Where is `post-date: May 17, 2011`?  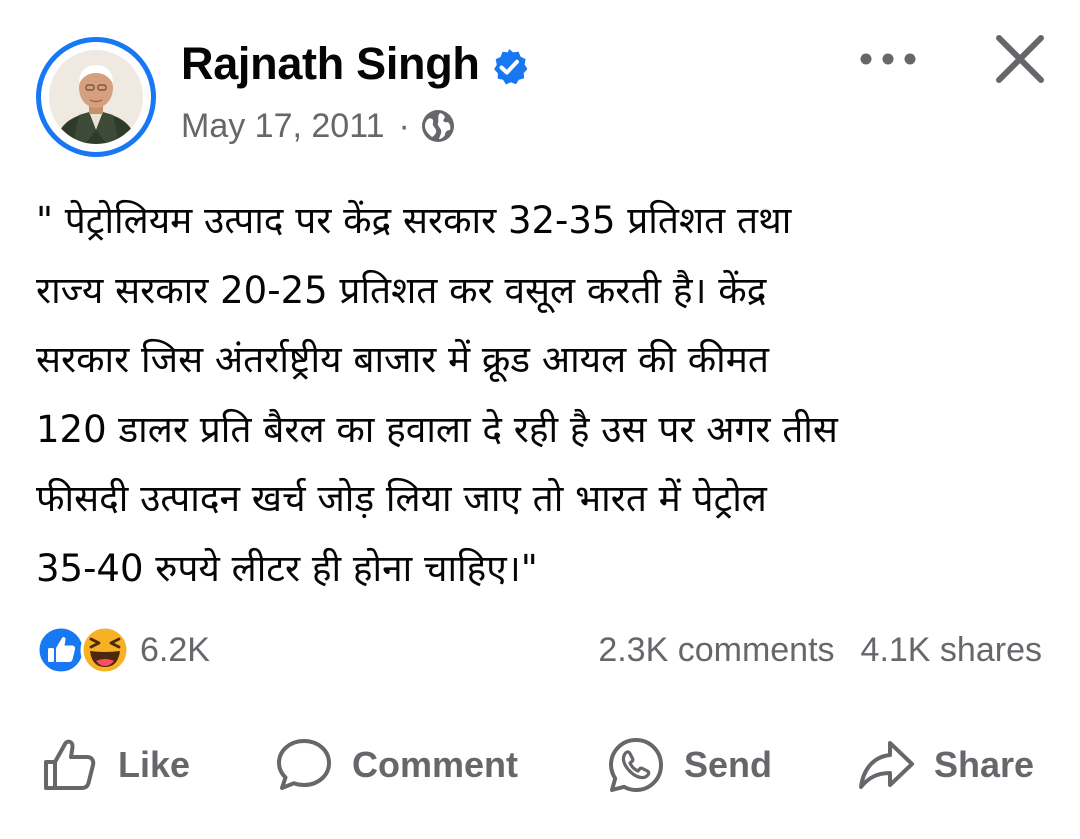 post-date: May 17, 2011 is located at coordinates (283, 126).